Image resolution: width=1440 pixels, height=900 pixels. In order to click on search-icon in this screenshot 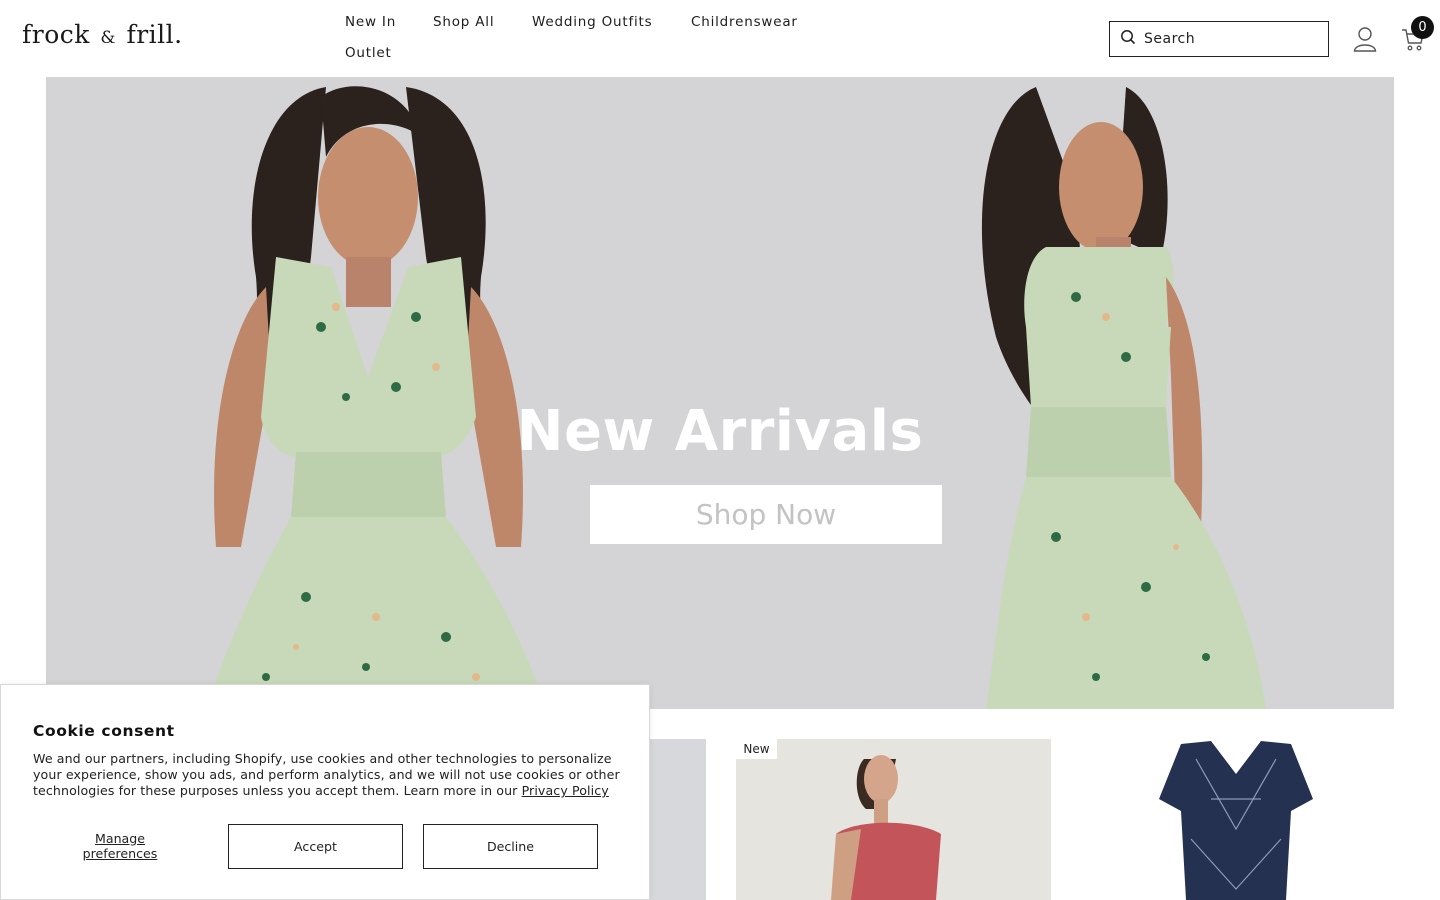, I will do `click(1128, 39)`.